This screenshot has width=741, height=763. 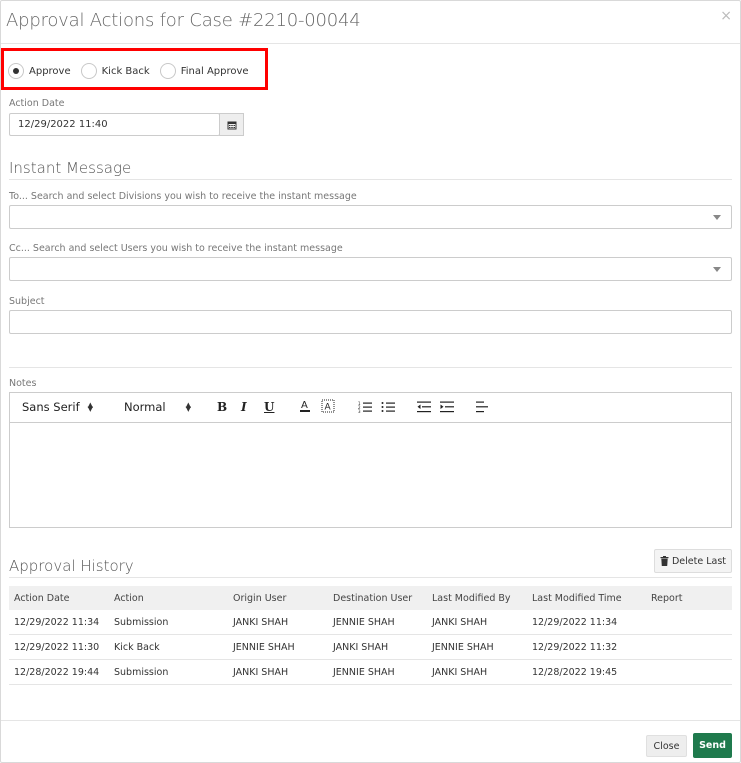 I want to click on bullet-list-icon, so click(x=388, y=407).